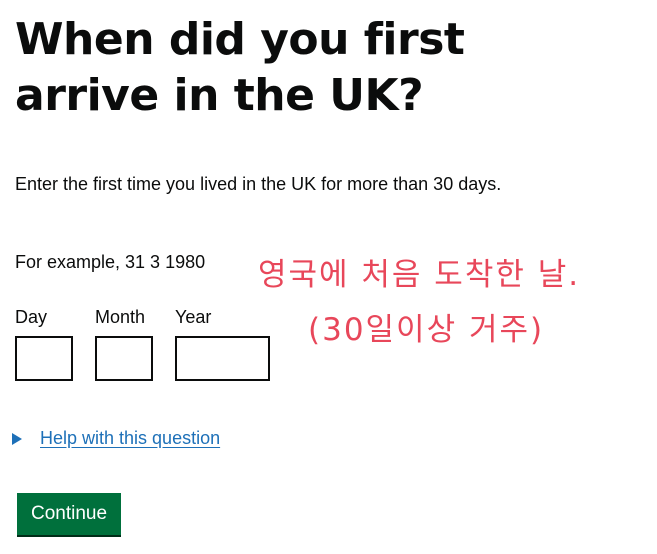 Image resolution: width=657 pixels, height=554 pixels. What do you see at coordinates (17, 438) in the screenshot?
I see `triangle-right-icon` at bounding box center [17, 438].